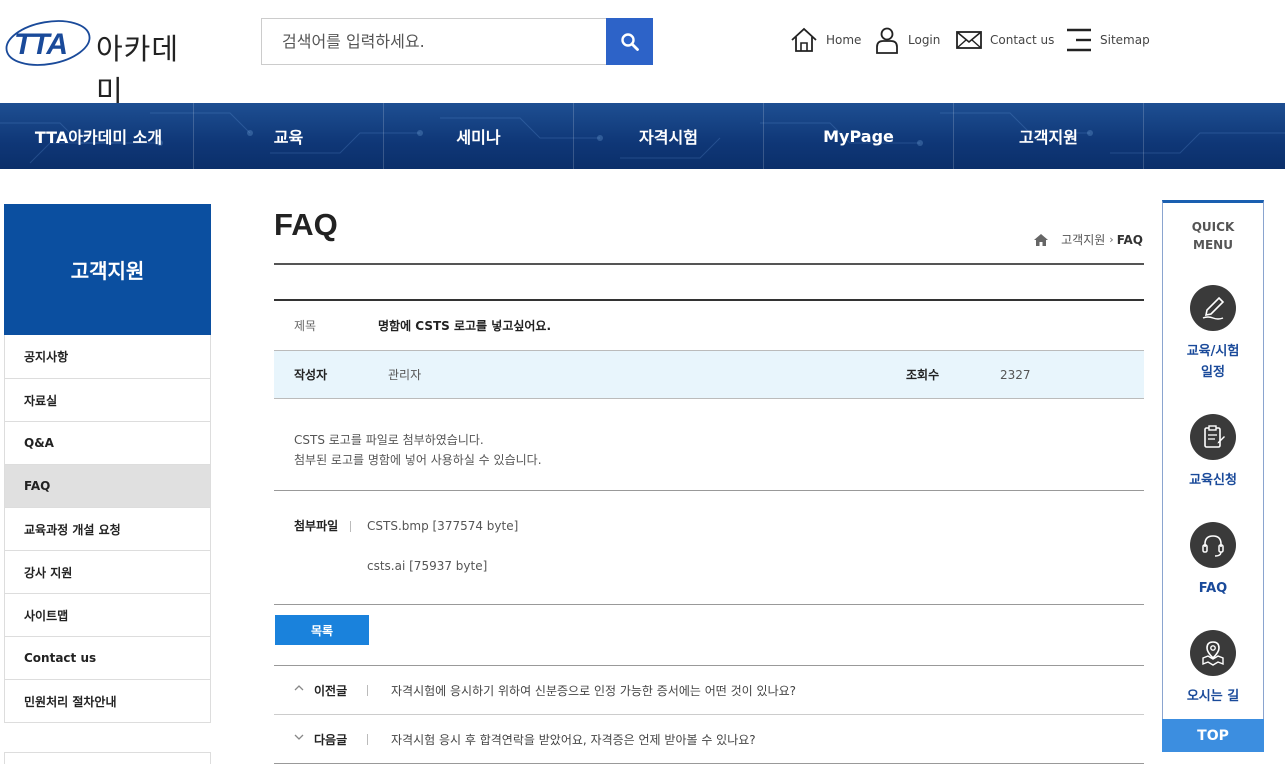 This screenshot has width=1285, height=764. What do you see at coordinates (107, 657) in the screenshot?
I see `lnb-item-contact: Contact us` at bounding box center [107, 657].